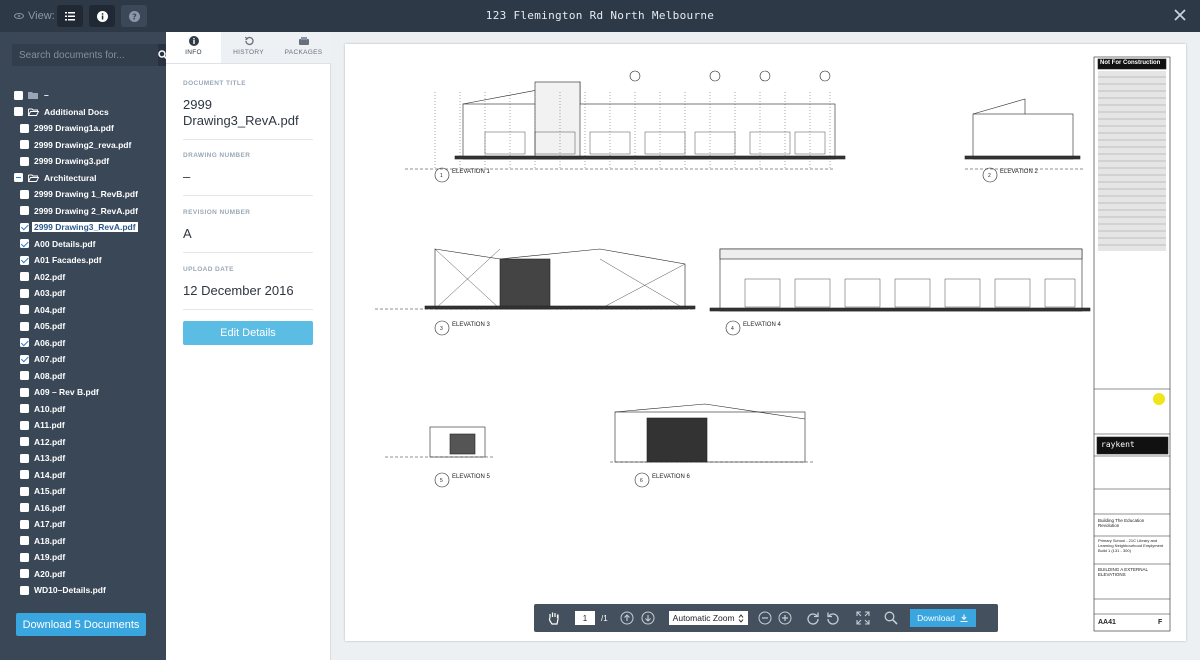 The height and width of the screenshot is (660, 1200). I want to click on close-icon, so click(1180, 15).